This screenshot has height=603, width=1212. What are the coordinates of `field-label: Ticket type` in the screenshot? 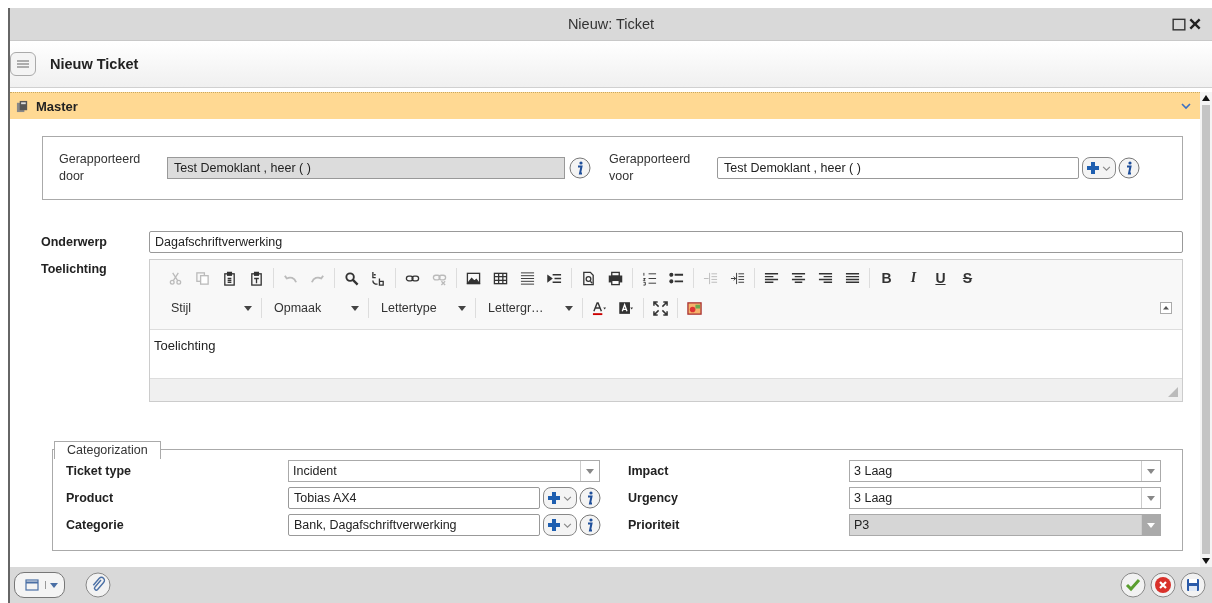 It's located at (99, 471).